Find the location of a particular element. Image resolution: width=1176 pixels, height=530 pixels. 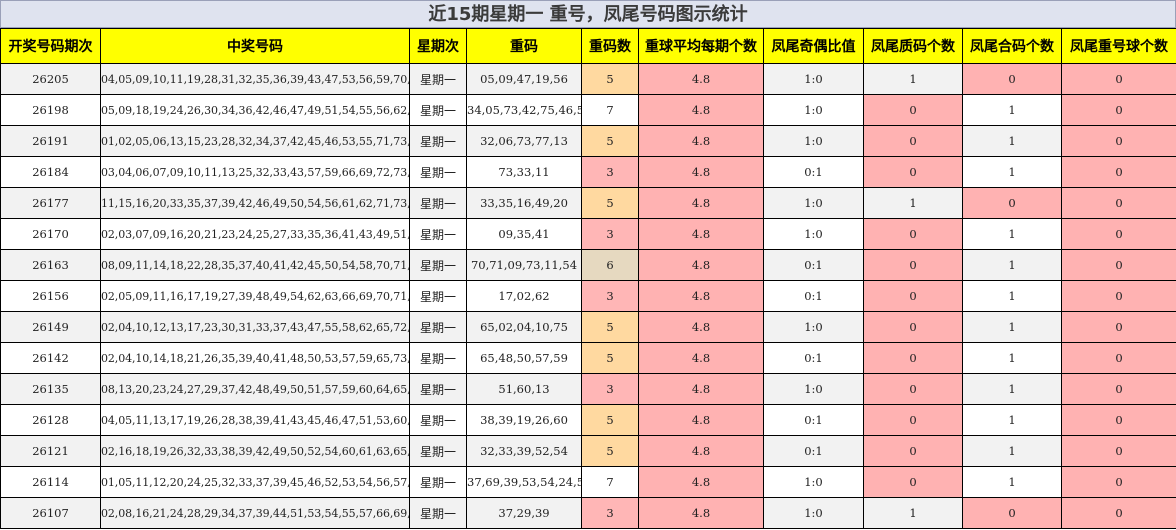

header-repeat-count: 重码数 is located at coordinates (610, 46).